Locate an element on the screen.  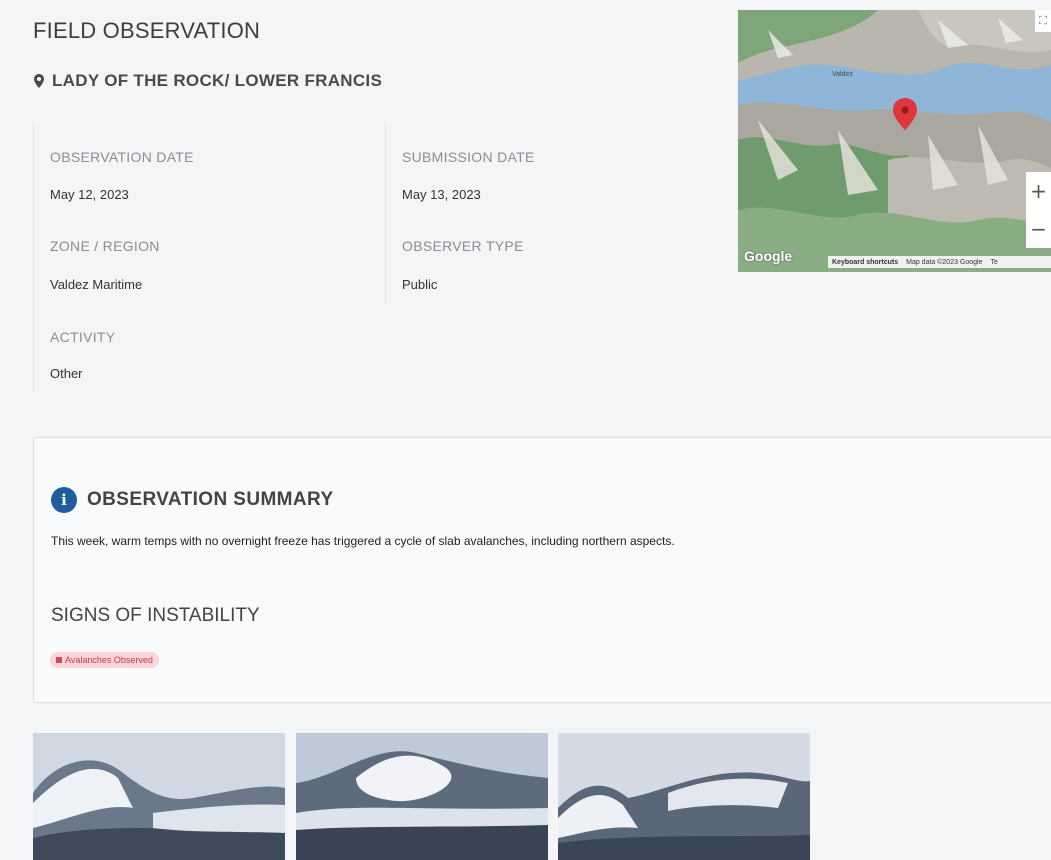
activity-label: ACTIVITY is located at coordinates (83, 337).